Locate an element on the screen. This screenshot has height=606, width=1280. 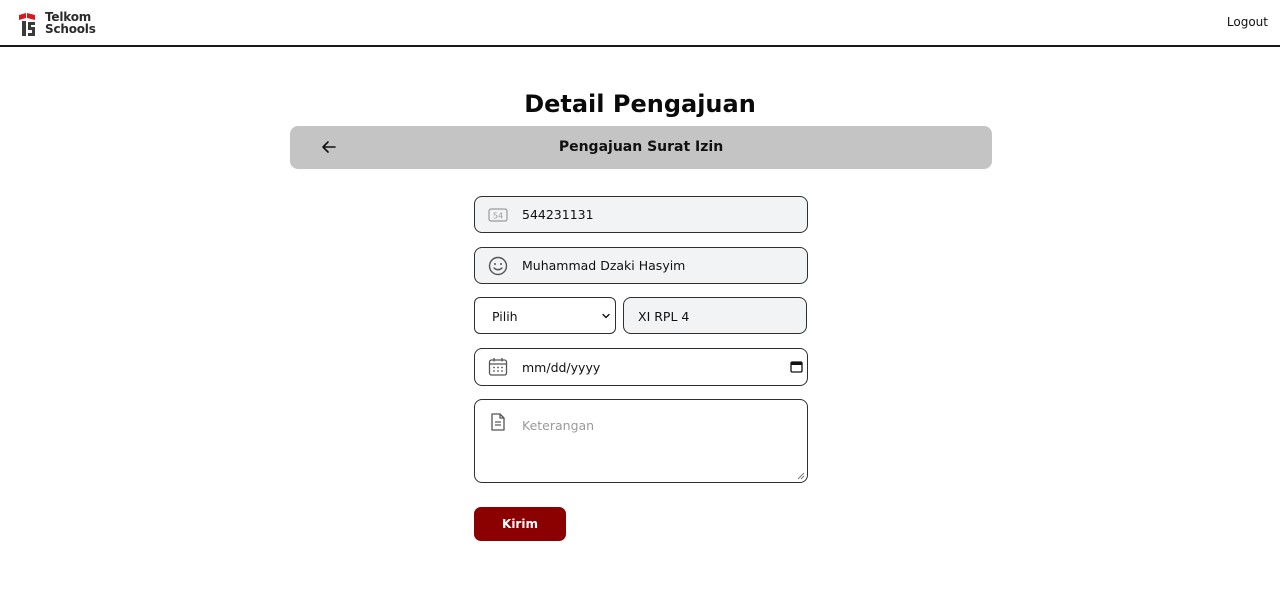
select-value: Pilih is located at coordinates (505, 316).